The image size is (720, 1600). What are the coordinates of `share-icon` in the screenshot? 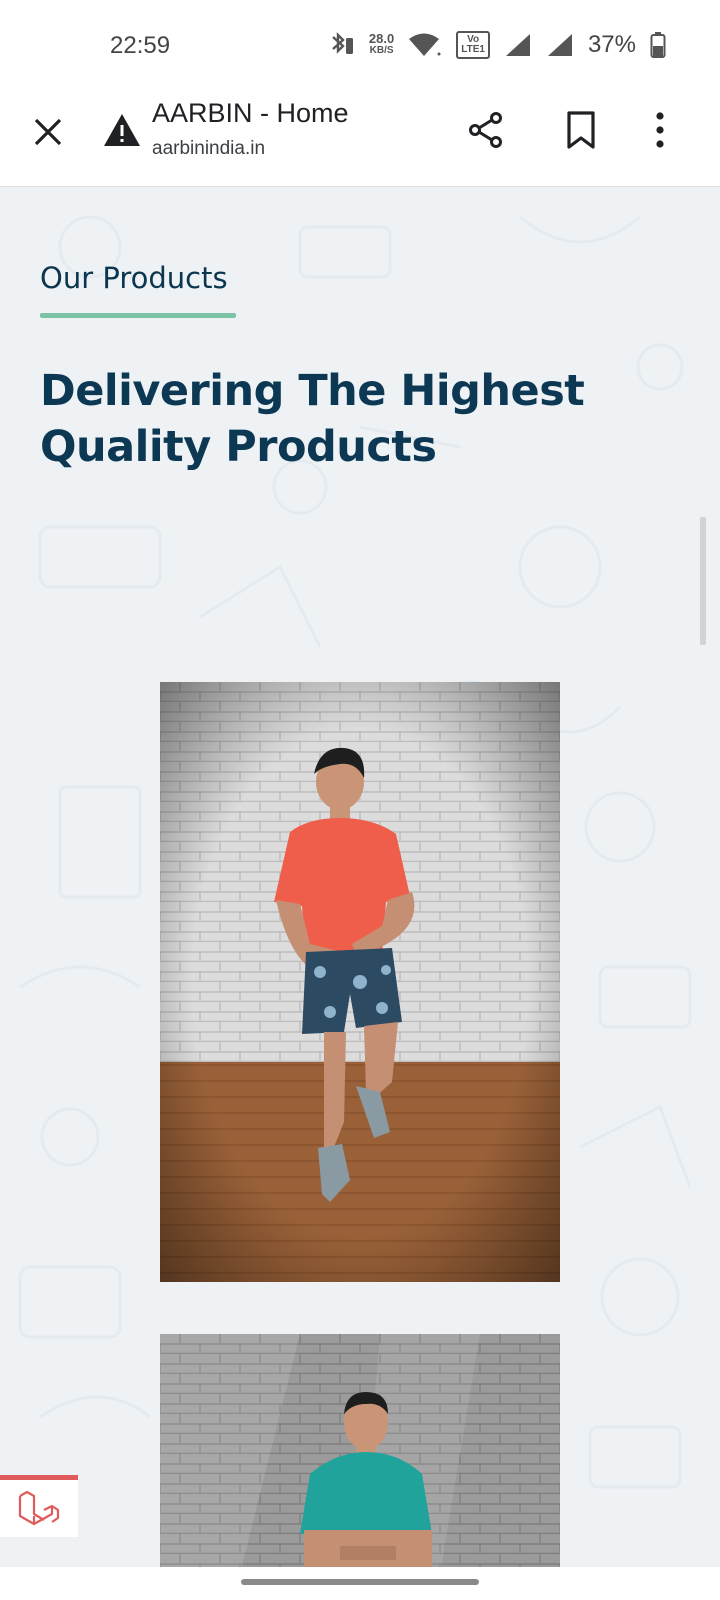 It's located at (486, 130).